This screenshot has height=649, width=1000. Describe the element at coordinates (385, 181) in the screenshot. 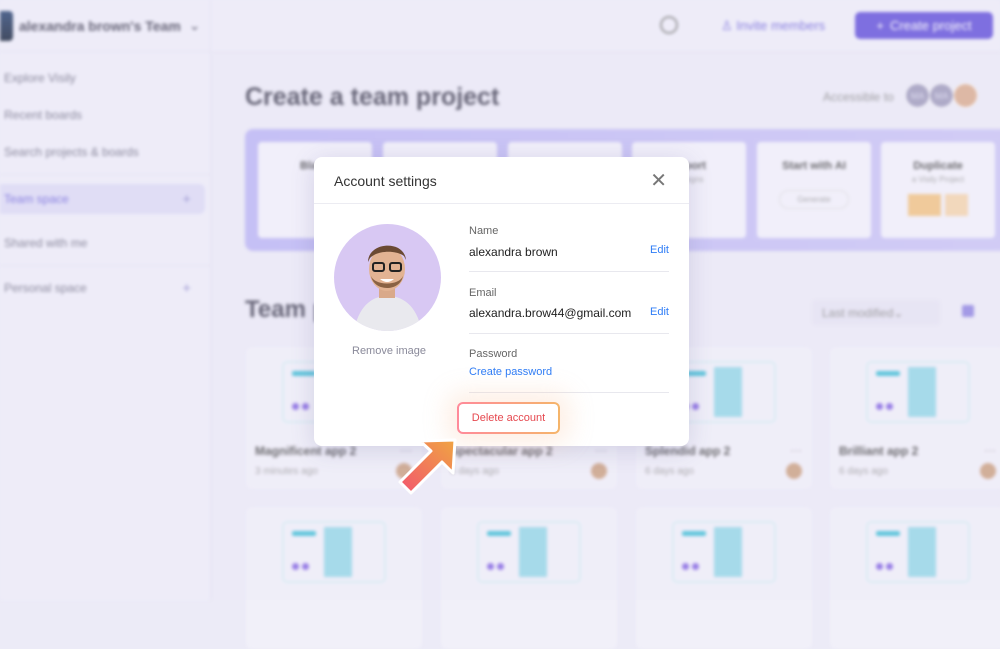

I see `modal-title: Account settings` at that location.